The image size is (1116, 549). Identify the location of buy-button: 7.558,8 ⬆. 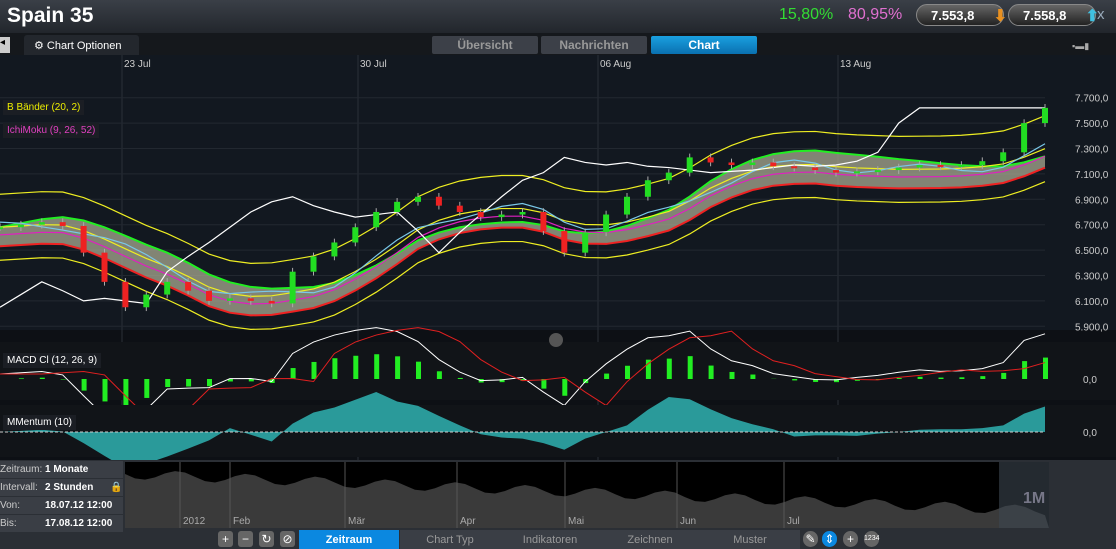
(1053, 15).